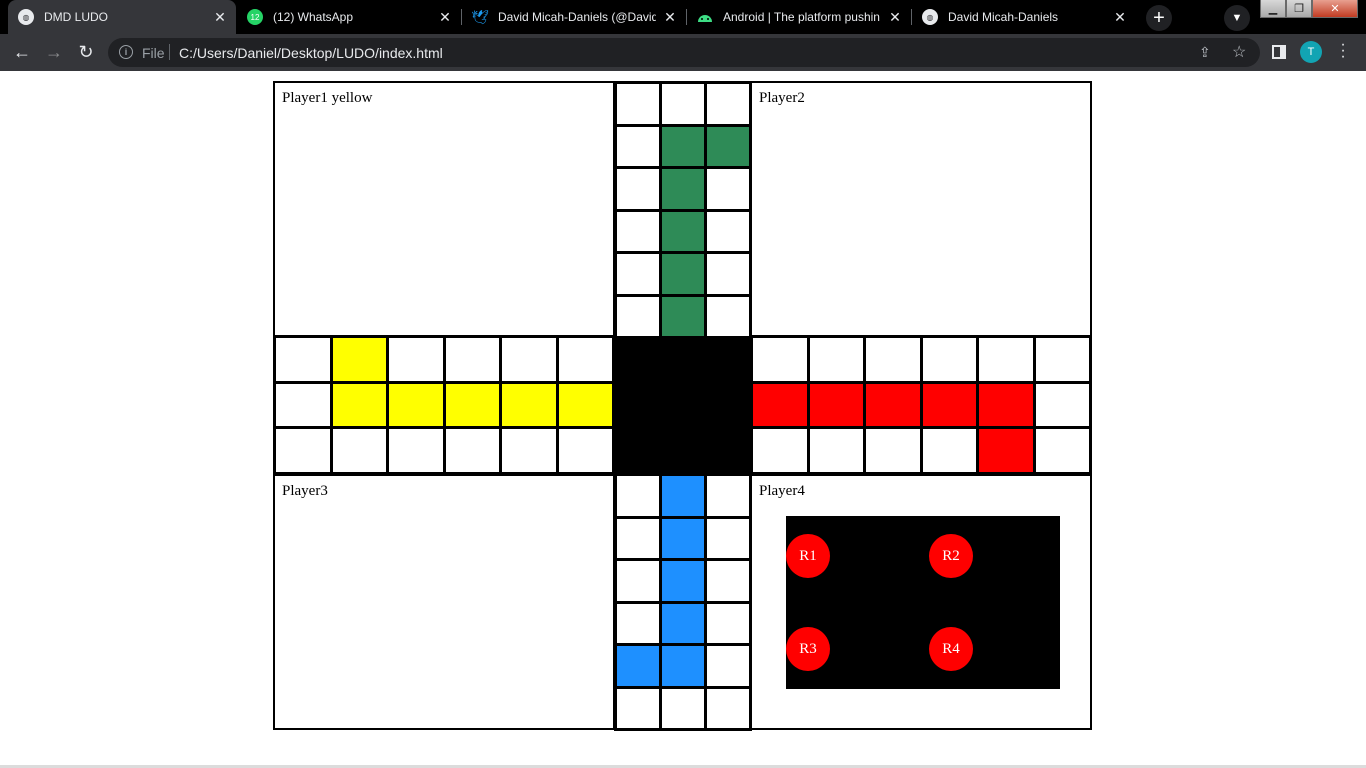 The height and width of the screenshot is (768, 1366). Describe the element at coordinates (1239, 52) in the screenshot. I see `bookmark-star-icon: ☆` at that location.